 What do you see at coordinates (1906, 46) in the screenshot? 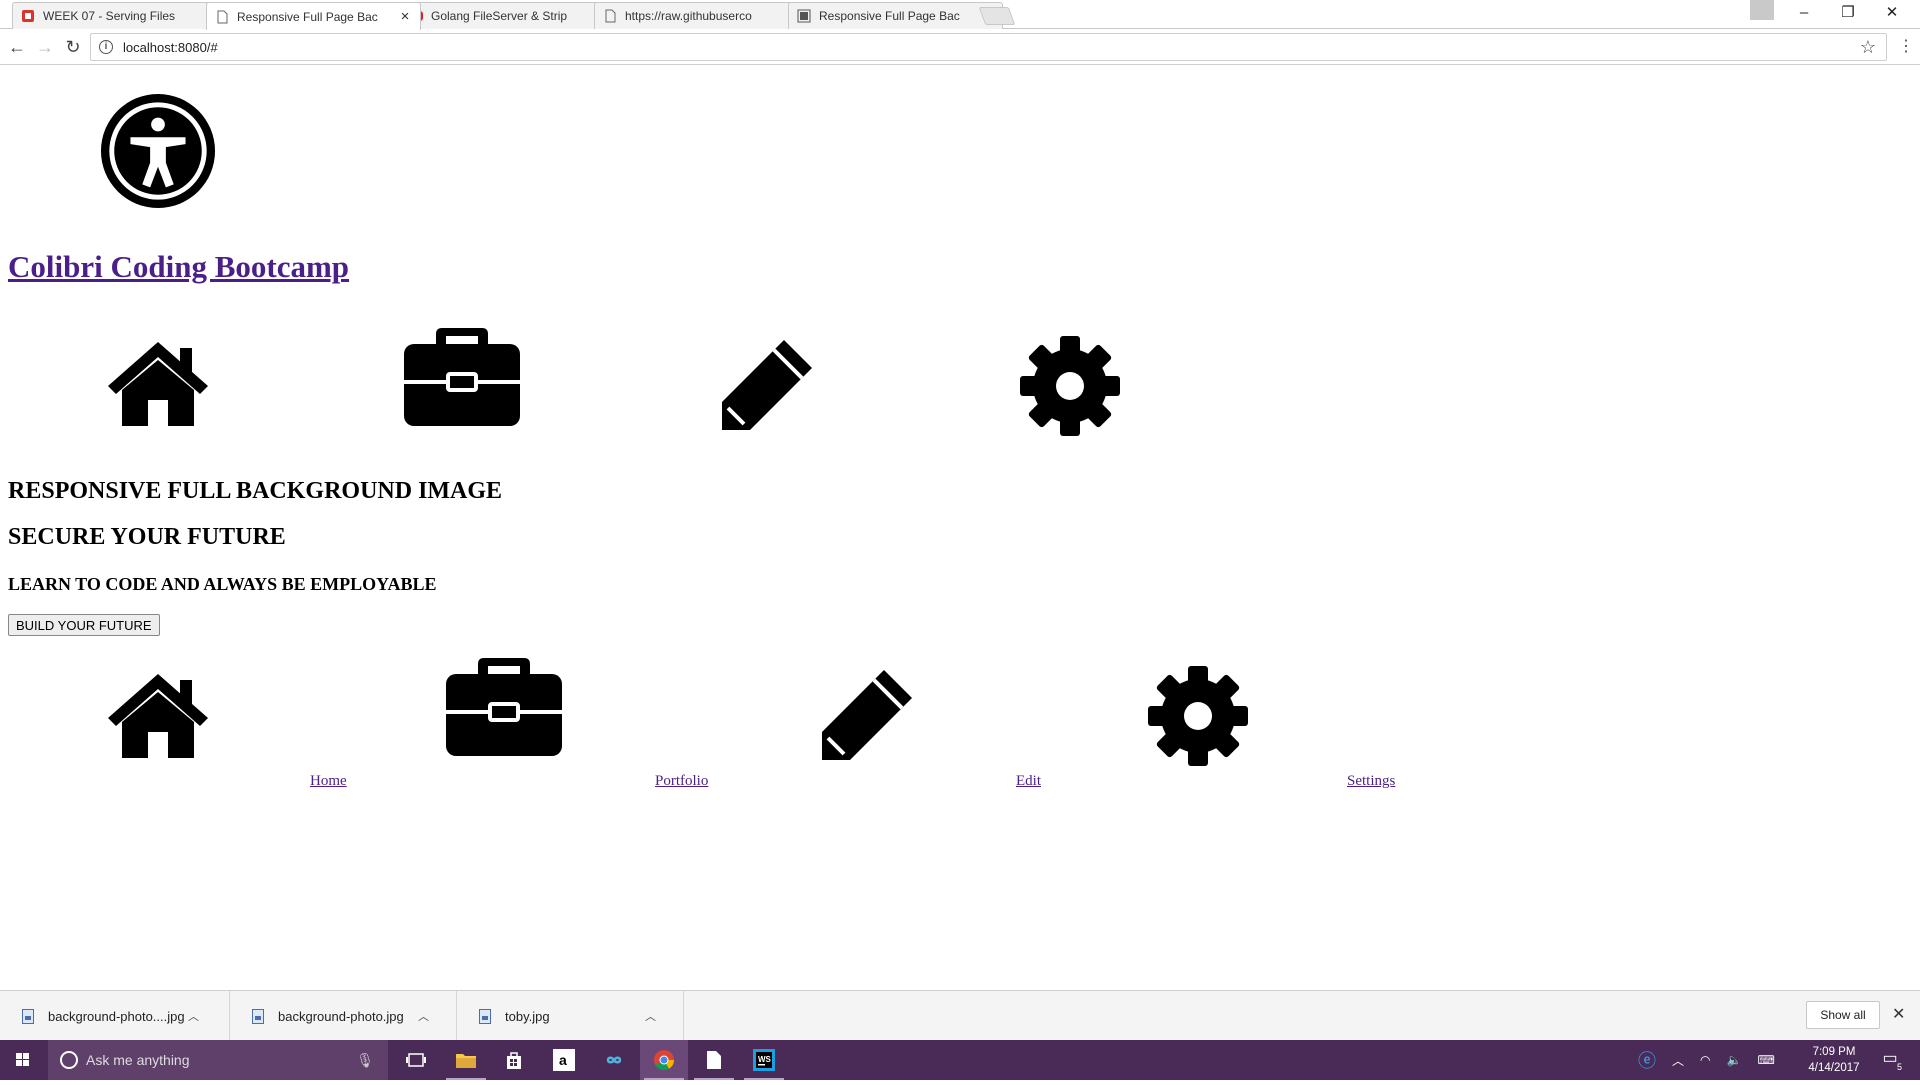
I see `menu-icon: ⋮` at bounding box center [1906, 46].